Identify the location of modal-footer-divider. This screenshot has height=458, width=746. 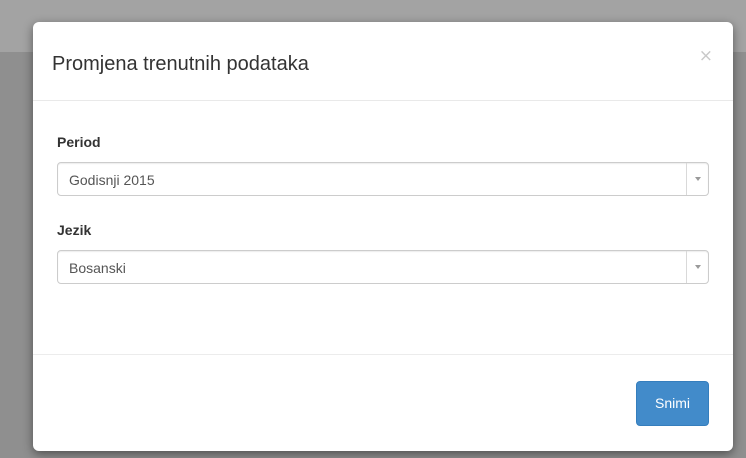
(383, 354).